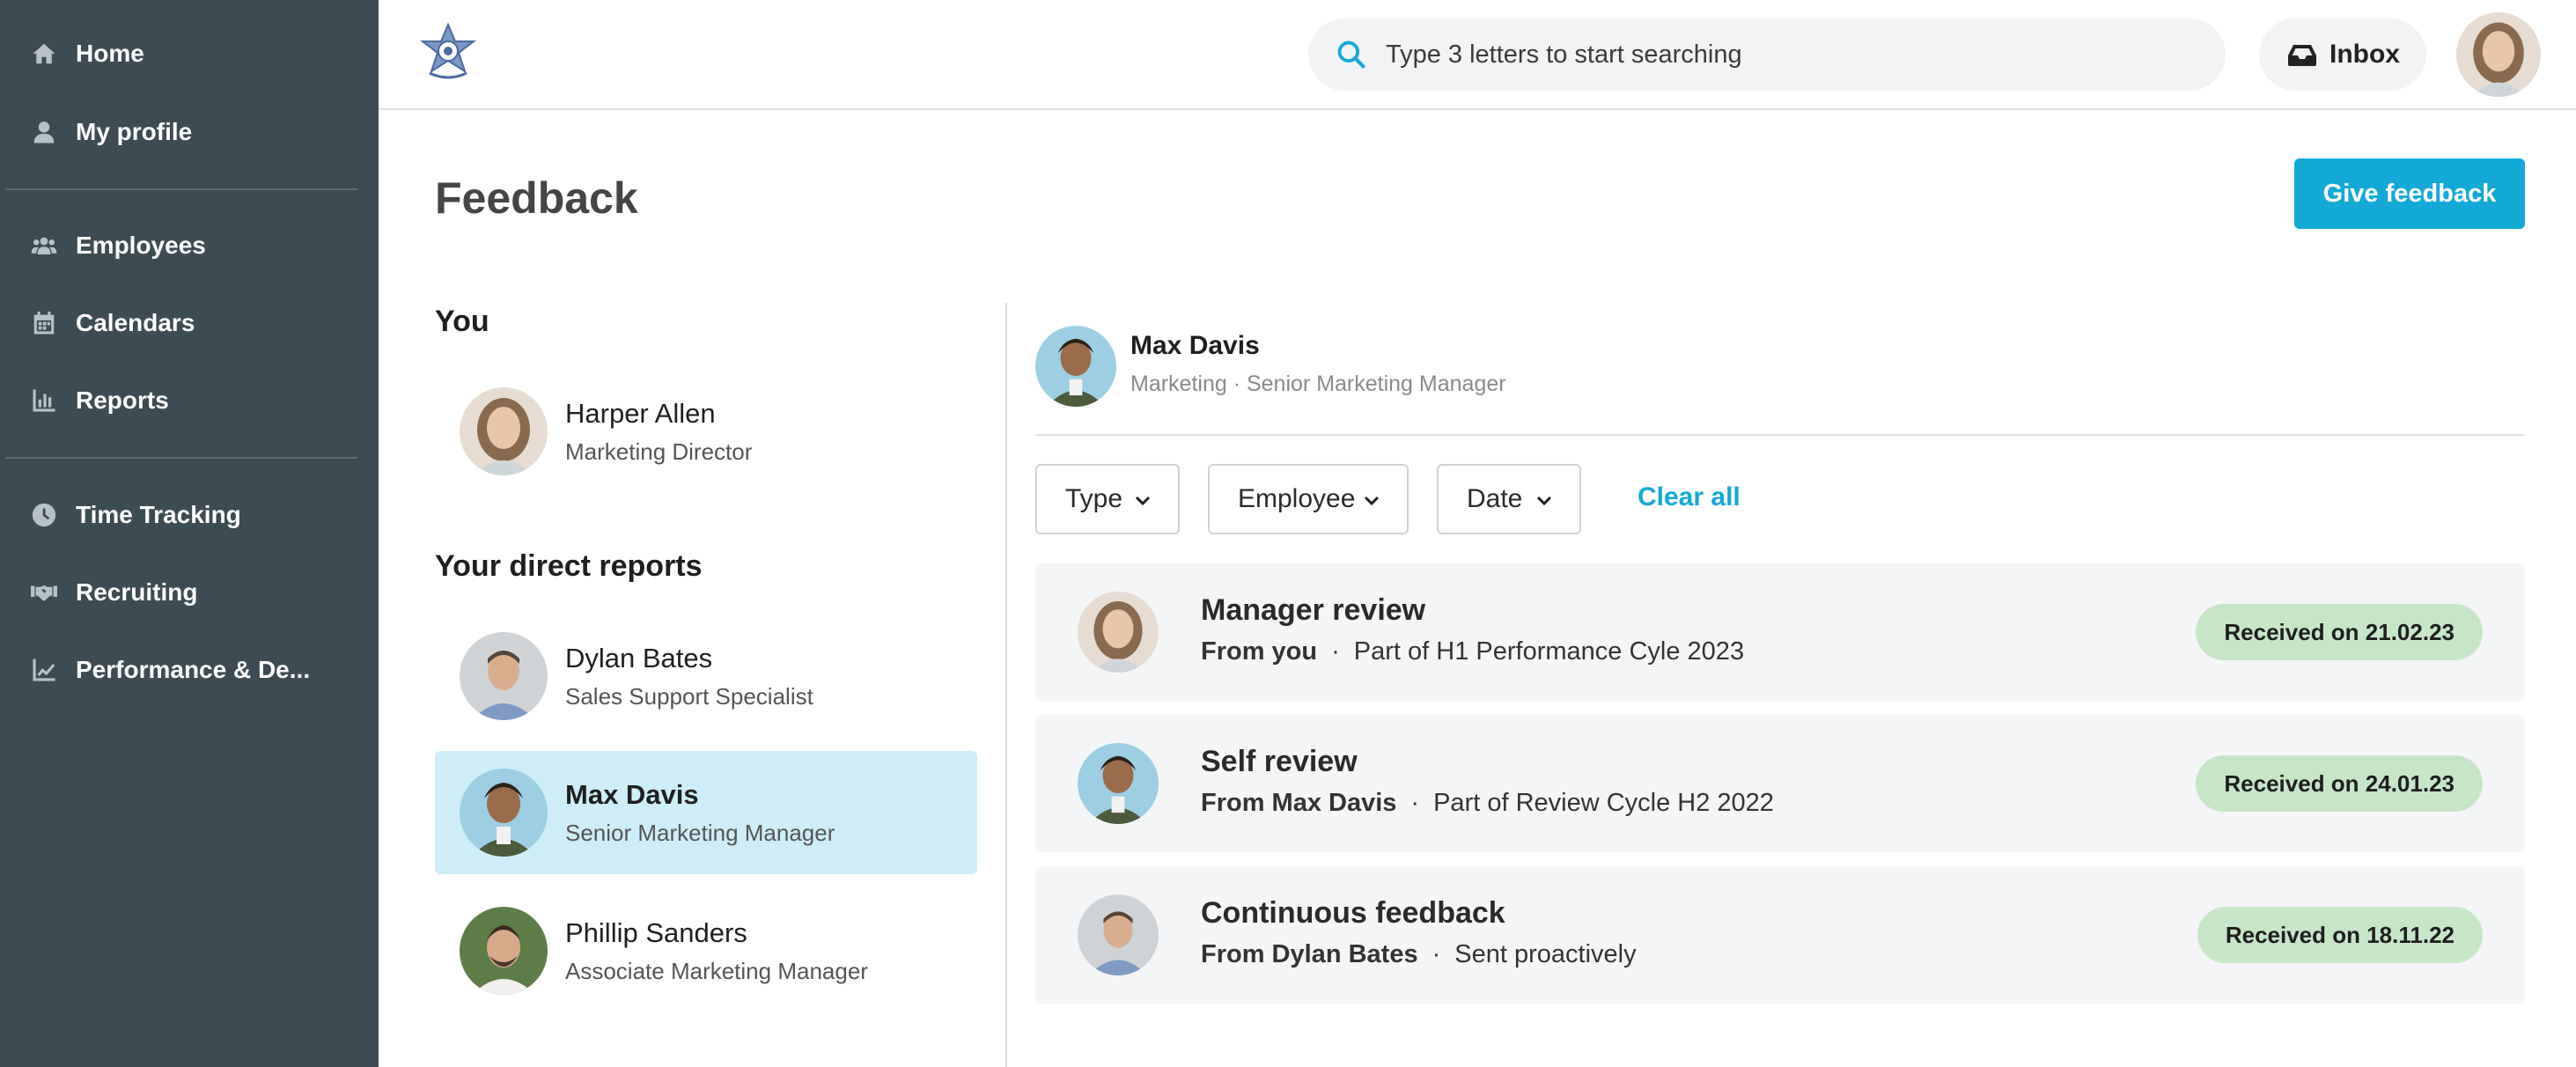  I want to click on feedback-context: Part of H1 Performance Cyle 2023, so click(1549, 651).